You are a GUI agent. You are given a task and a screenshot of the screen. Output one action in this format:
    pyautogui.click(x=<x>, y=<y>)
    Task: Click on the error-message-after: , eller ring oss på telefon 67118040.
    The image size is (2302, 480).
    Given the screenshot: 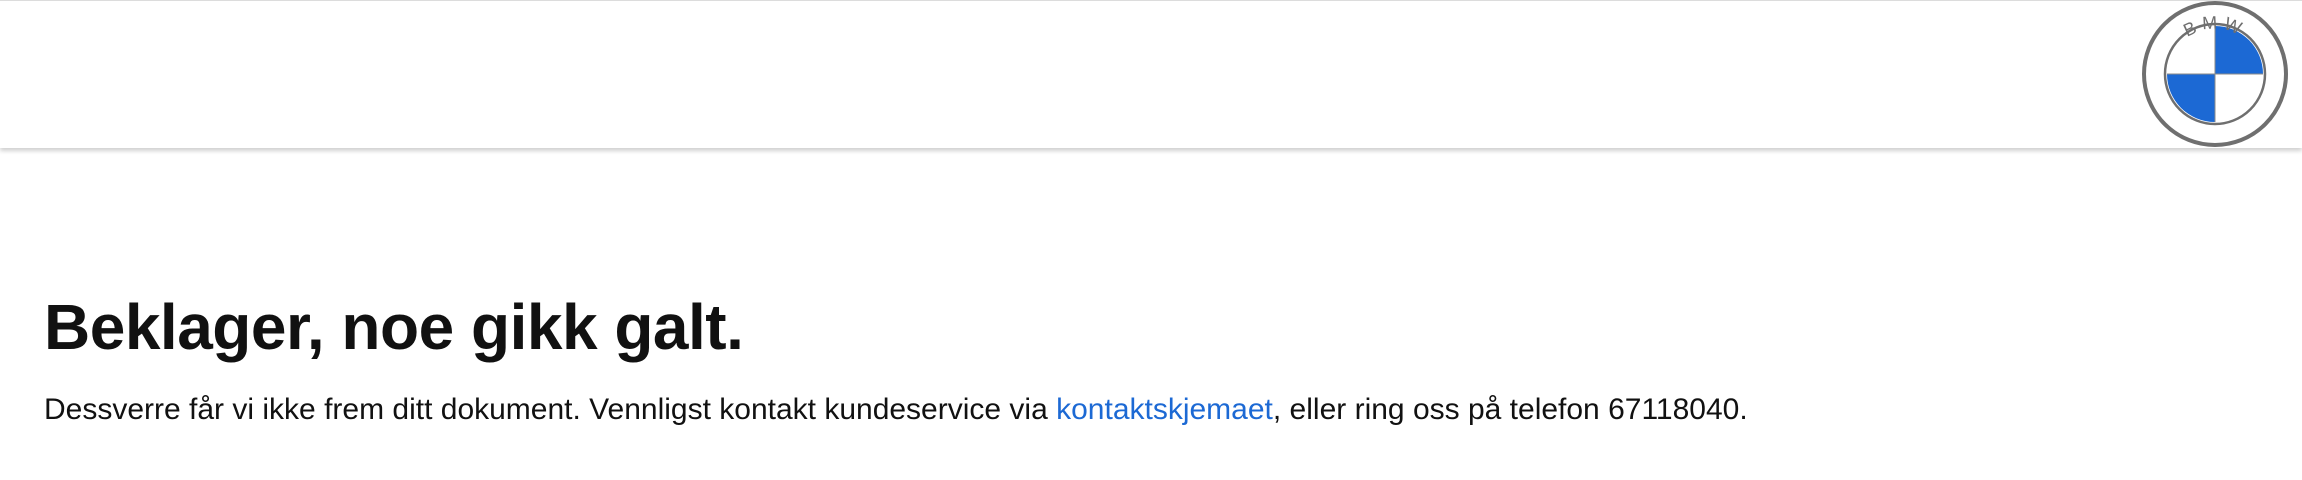 What is the action you would take?
    pyautogui.click(x=1510, y=409)
    